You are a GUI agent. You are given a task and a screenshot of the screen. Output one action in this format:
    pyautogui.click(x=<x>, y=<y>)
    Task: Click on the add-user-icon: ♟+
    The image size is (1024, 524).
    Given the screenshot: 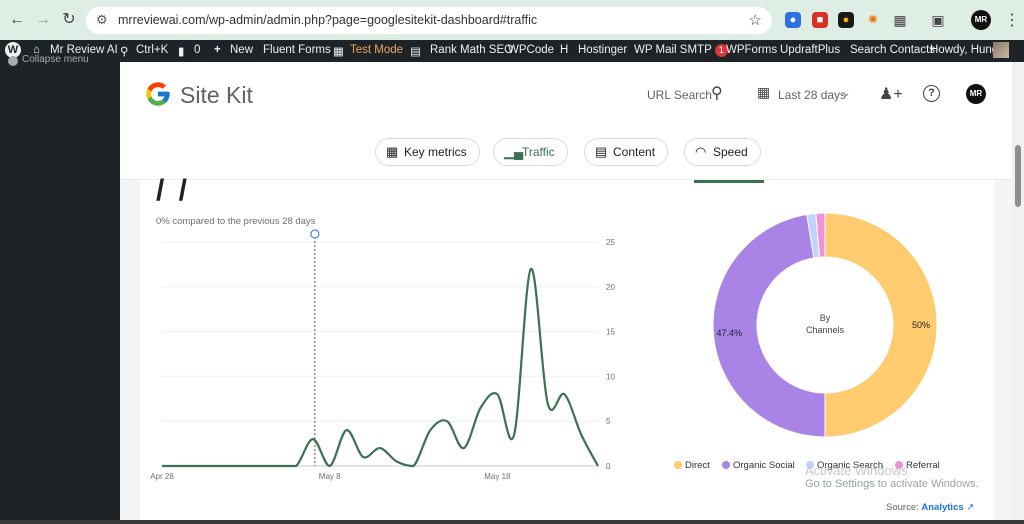 What is the action you would take?
    pyautogui.click(x=891, y=94)
    